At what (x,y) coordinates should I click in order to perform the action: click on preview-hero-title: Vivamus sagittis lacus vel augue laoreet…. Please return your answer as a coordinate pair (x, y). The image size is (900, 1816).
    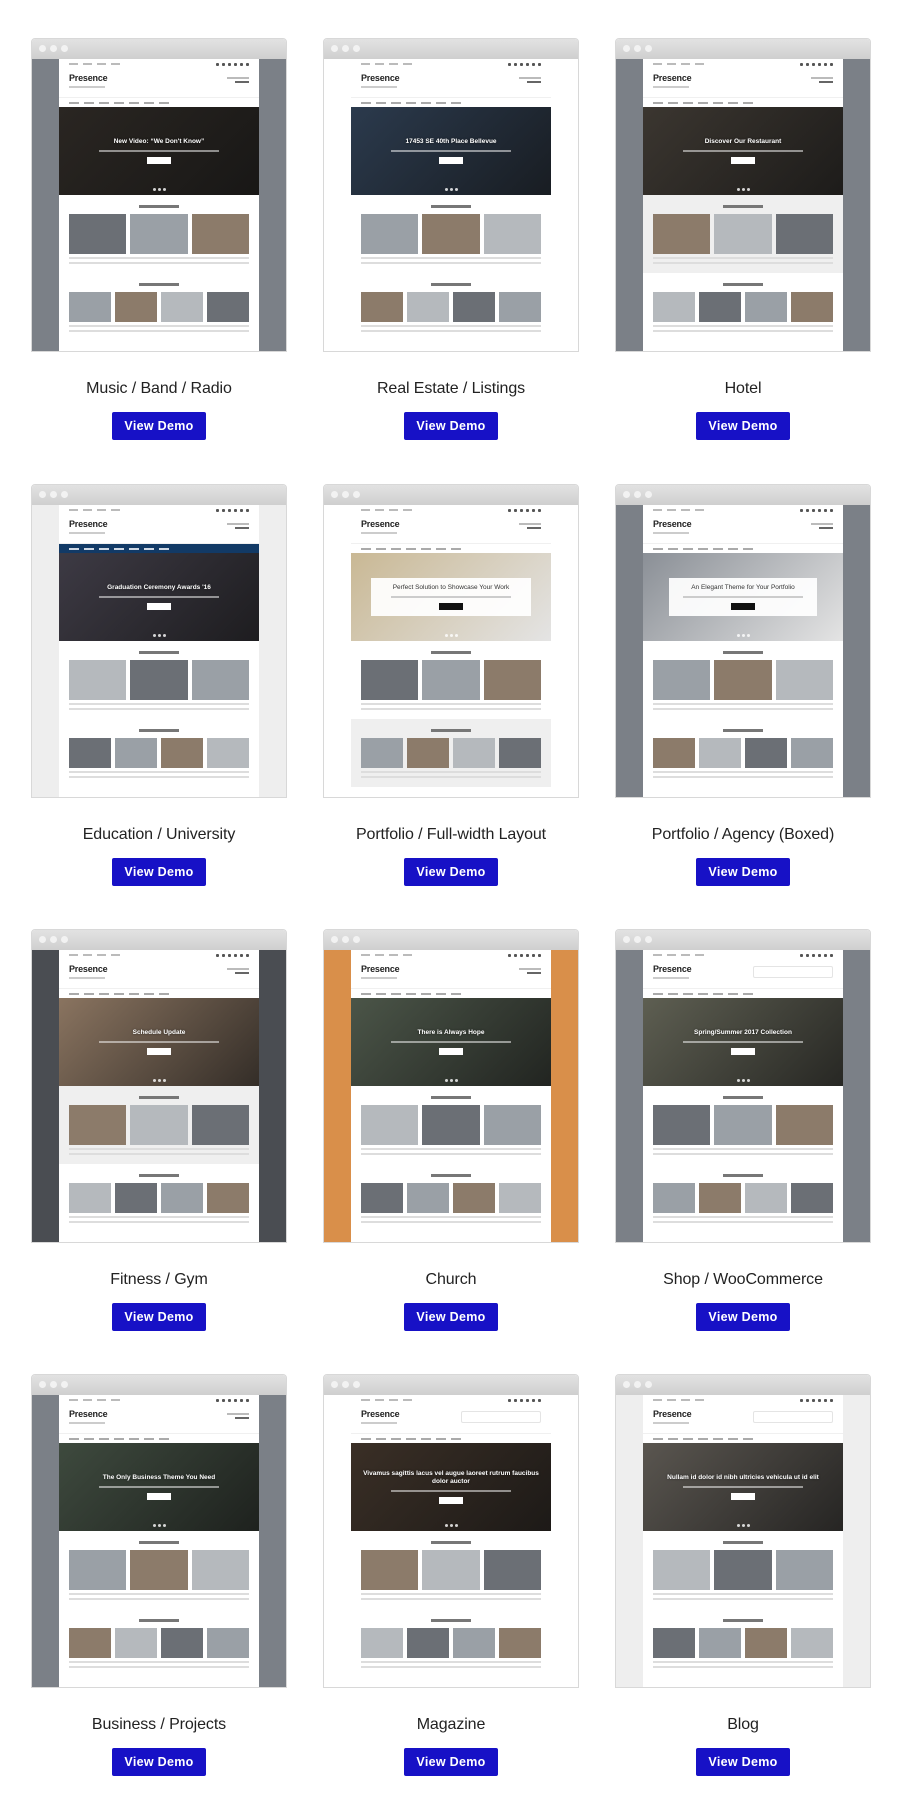
    Looking at the image, I should click on (451, 1477).